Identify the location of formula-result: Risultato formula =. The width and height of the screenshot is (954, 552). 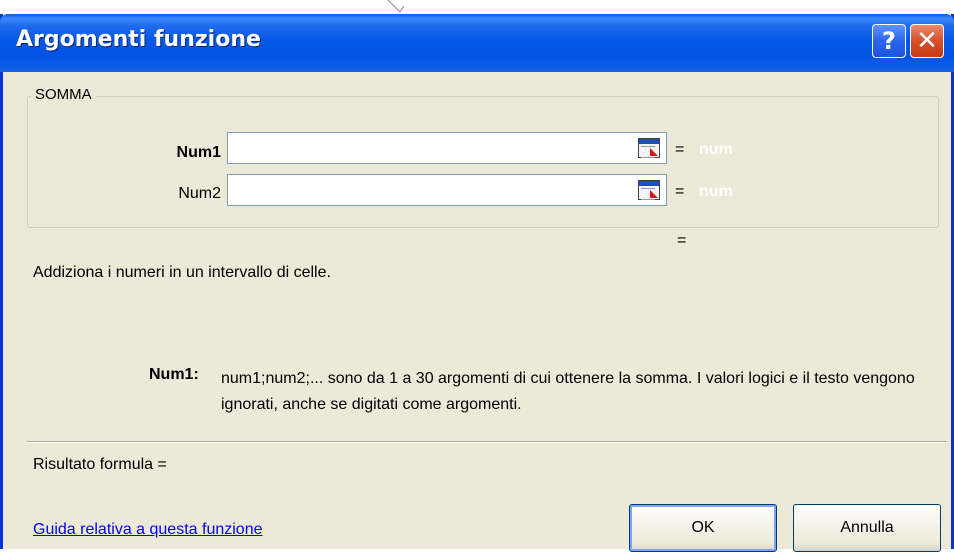
(100, 464).